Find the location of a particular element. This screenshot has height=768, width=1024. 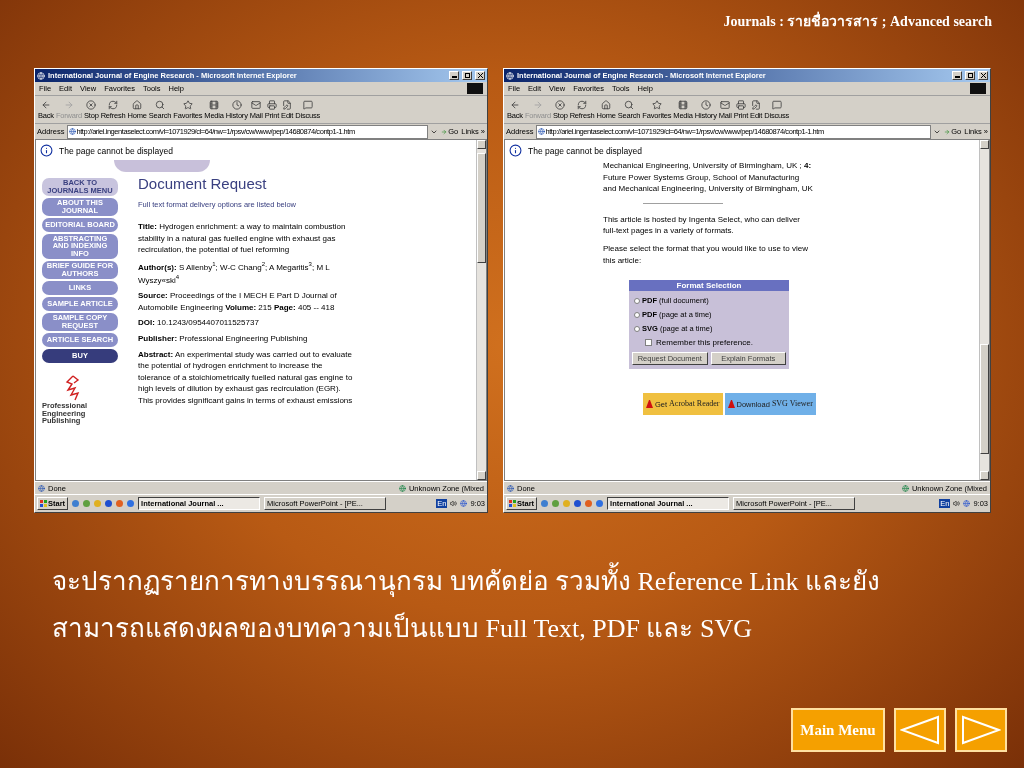

affiliation-text: Mechanical Engineering, University of Birmingham, UK ; 4: Future Power Systems Group, School of Manufacturing and Mechanical Engineering, University of Birmingham, UK is located at coordinates (708, 177).